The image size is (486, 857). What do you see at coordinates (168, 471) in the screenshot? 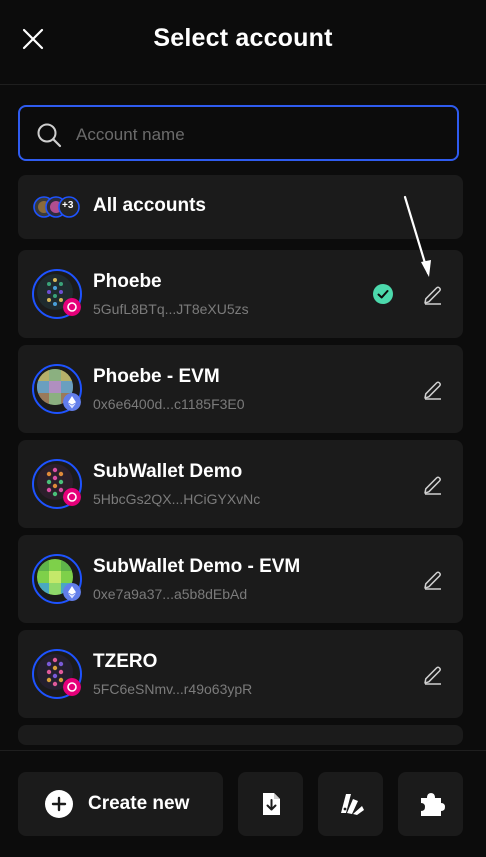
I see `account-name: SubWallet Demo` at bounding box center [168, 471].